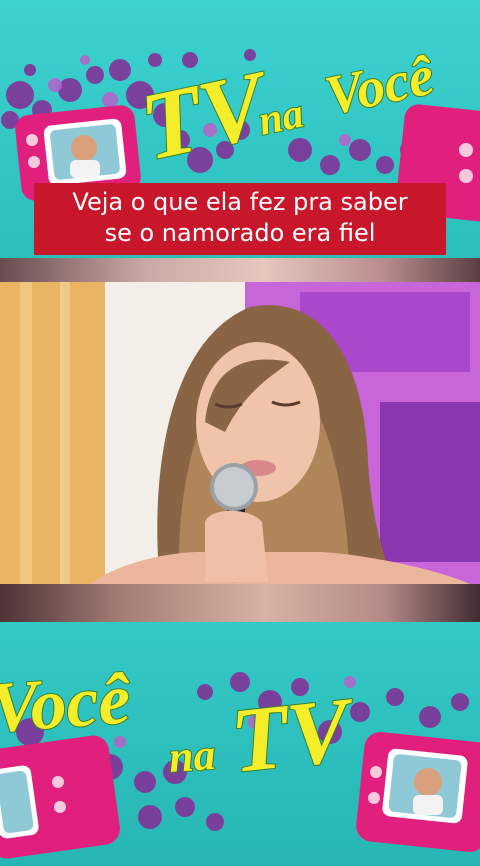 The image size is (480, 866). I want to click on logo-word-voce: Você, so click(67, 703).